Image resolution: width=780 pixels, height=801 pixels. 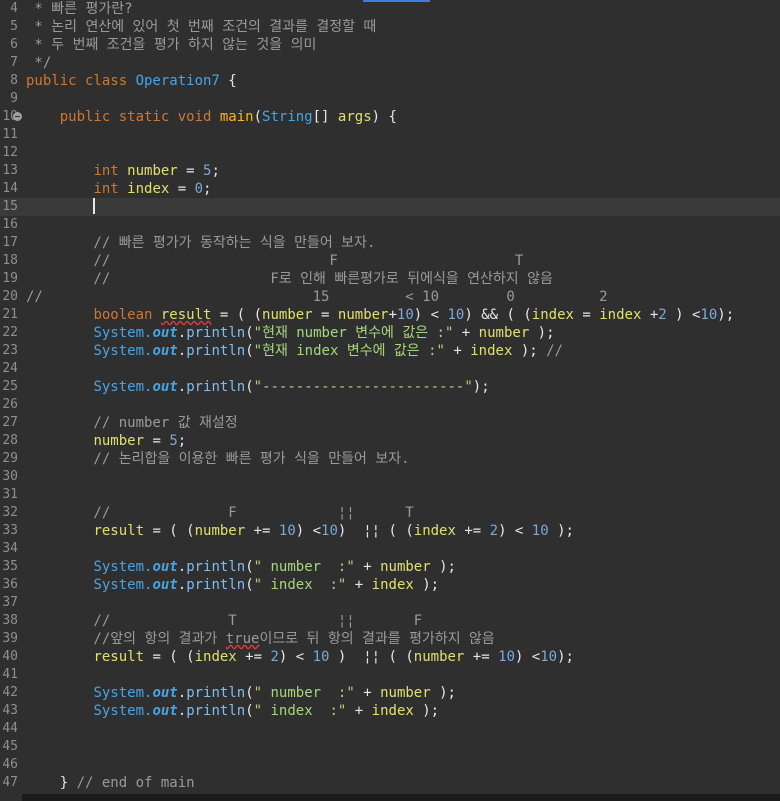 I want to click on code-line: 32 // F ¦¦ T, so click(x=390, y=513).